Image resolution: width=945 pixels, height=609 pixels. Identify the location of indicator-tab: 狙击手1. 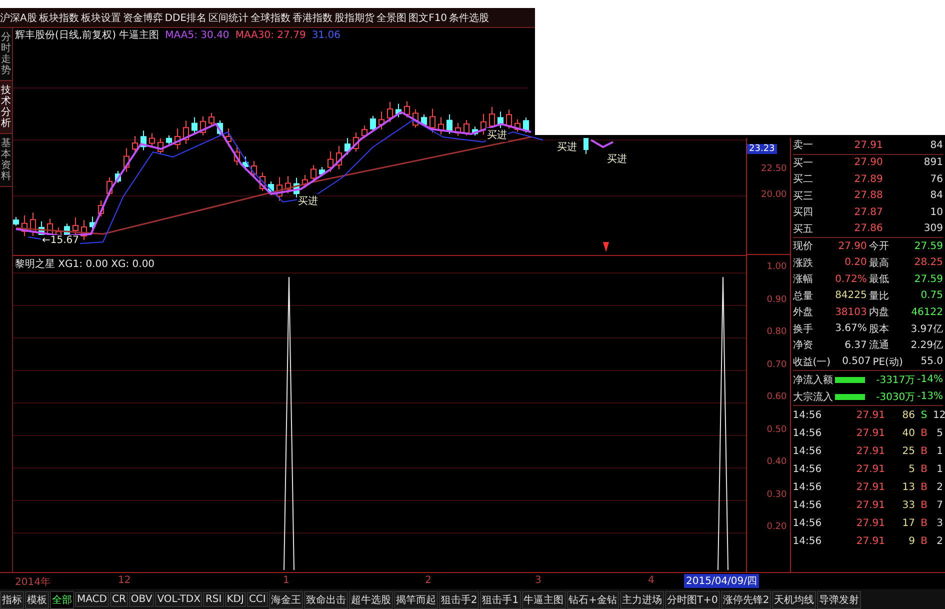
(500, 599).